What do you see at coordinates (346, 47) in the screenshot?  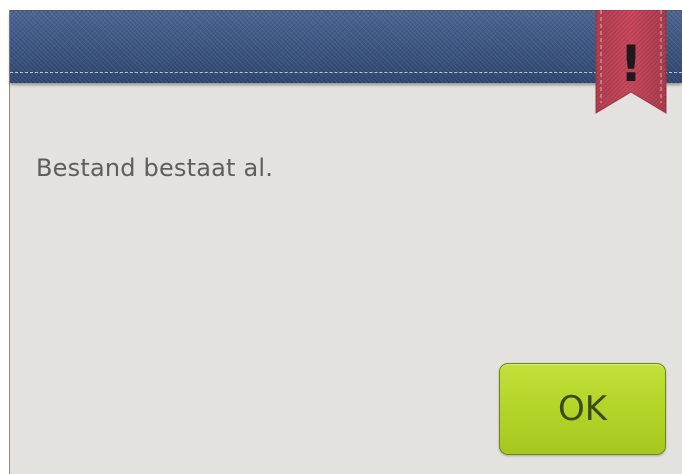 I see `dialog-header` at bounding box center [346, 47].